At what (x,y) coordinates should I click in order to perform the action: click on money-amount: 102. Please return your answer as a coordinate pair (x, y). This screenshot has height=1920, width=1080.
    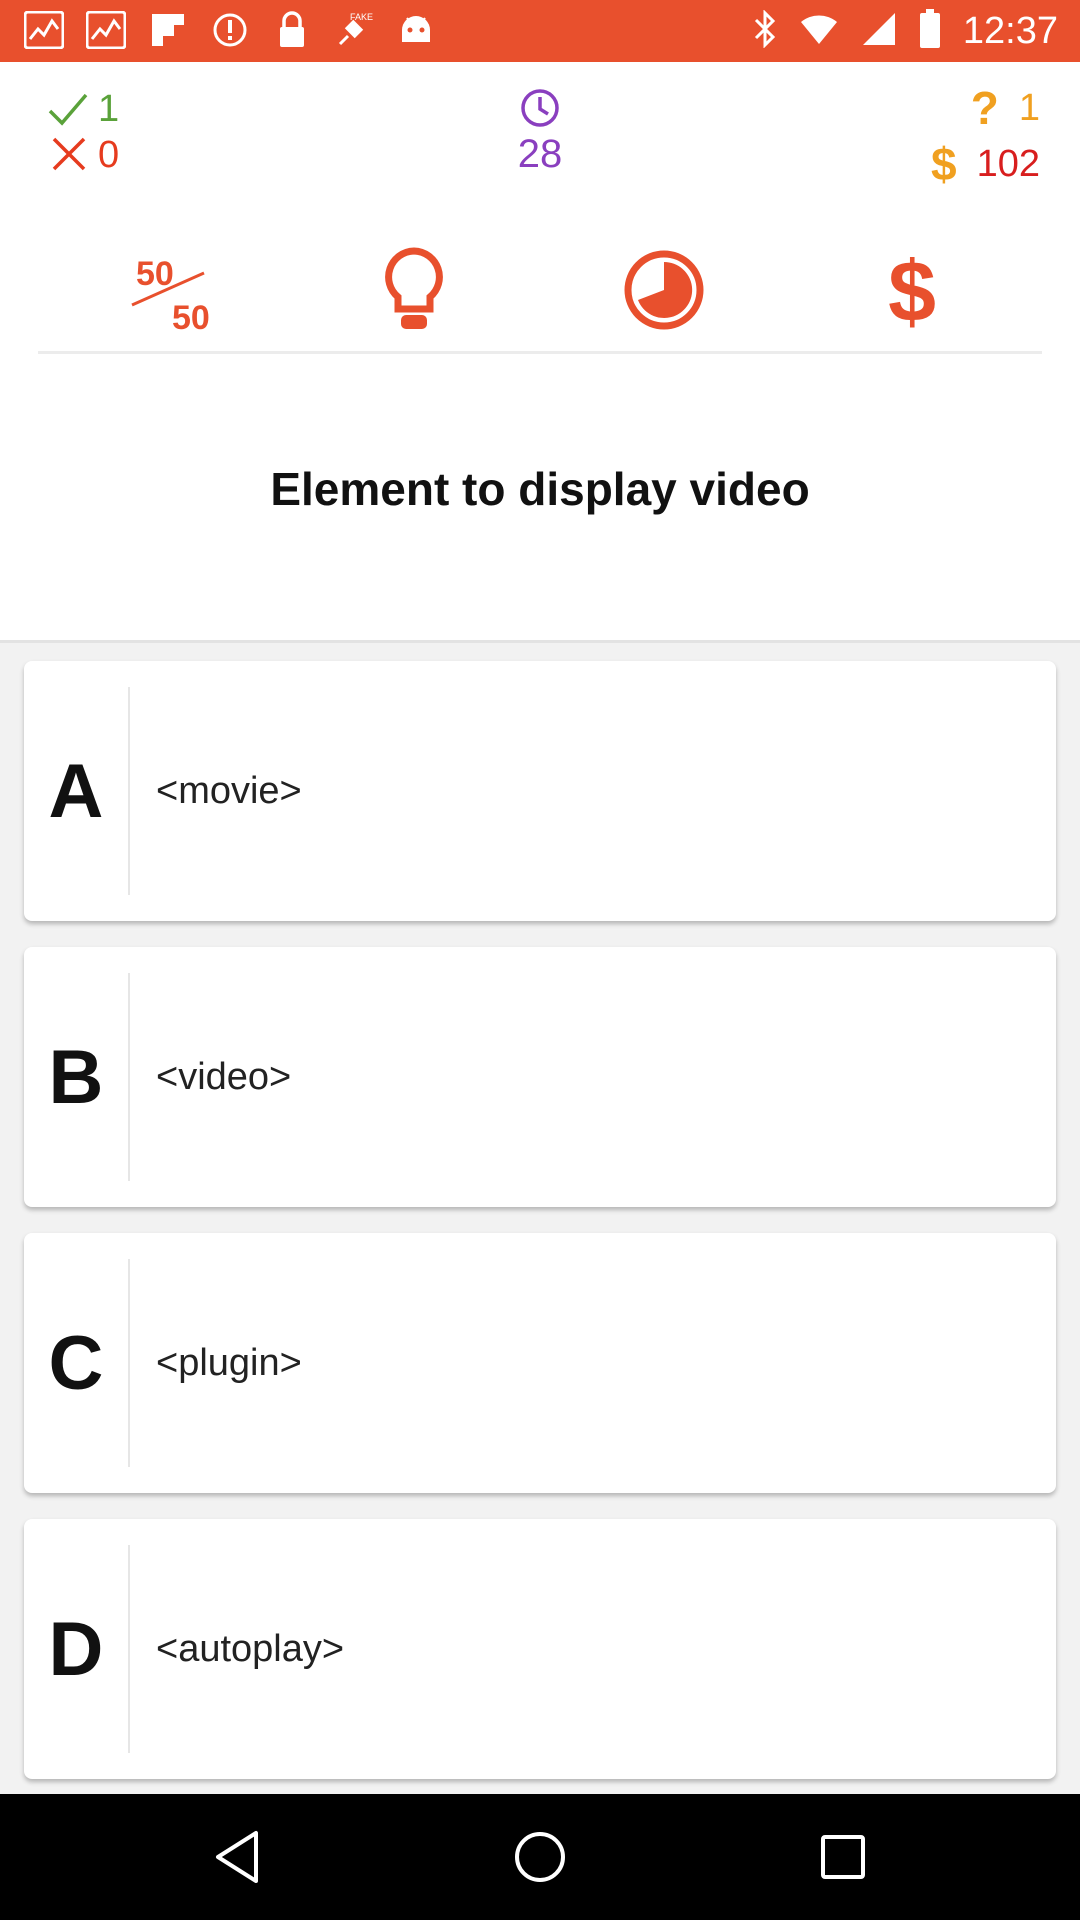
    Looking at the image, I should click on (1008, 163).